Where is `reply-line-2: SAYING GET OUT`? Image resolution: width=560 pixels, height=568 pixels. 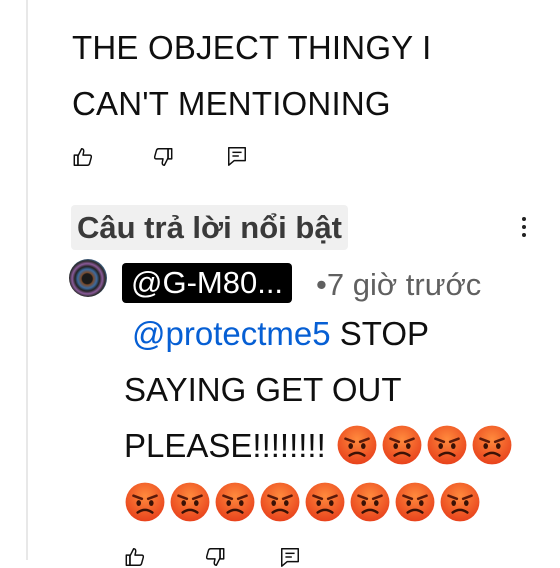
reply-line-2: SAYING GET OUT is located at coordinates (263, 389).